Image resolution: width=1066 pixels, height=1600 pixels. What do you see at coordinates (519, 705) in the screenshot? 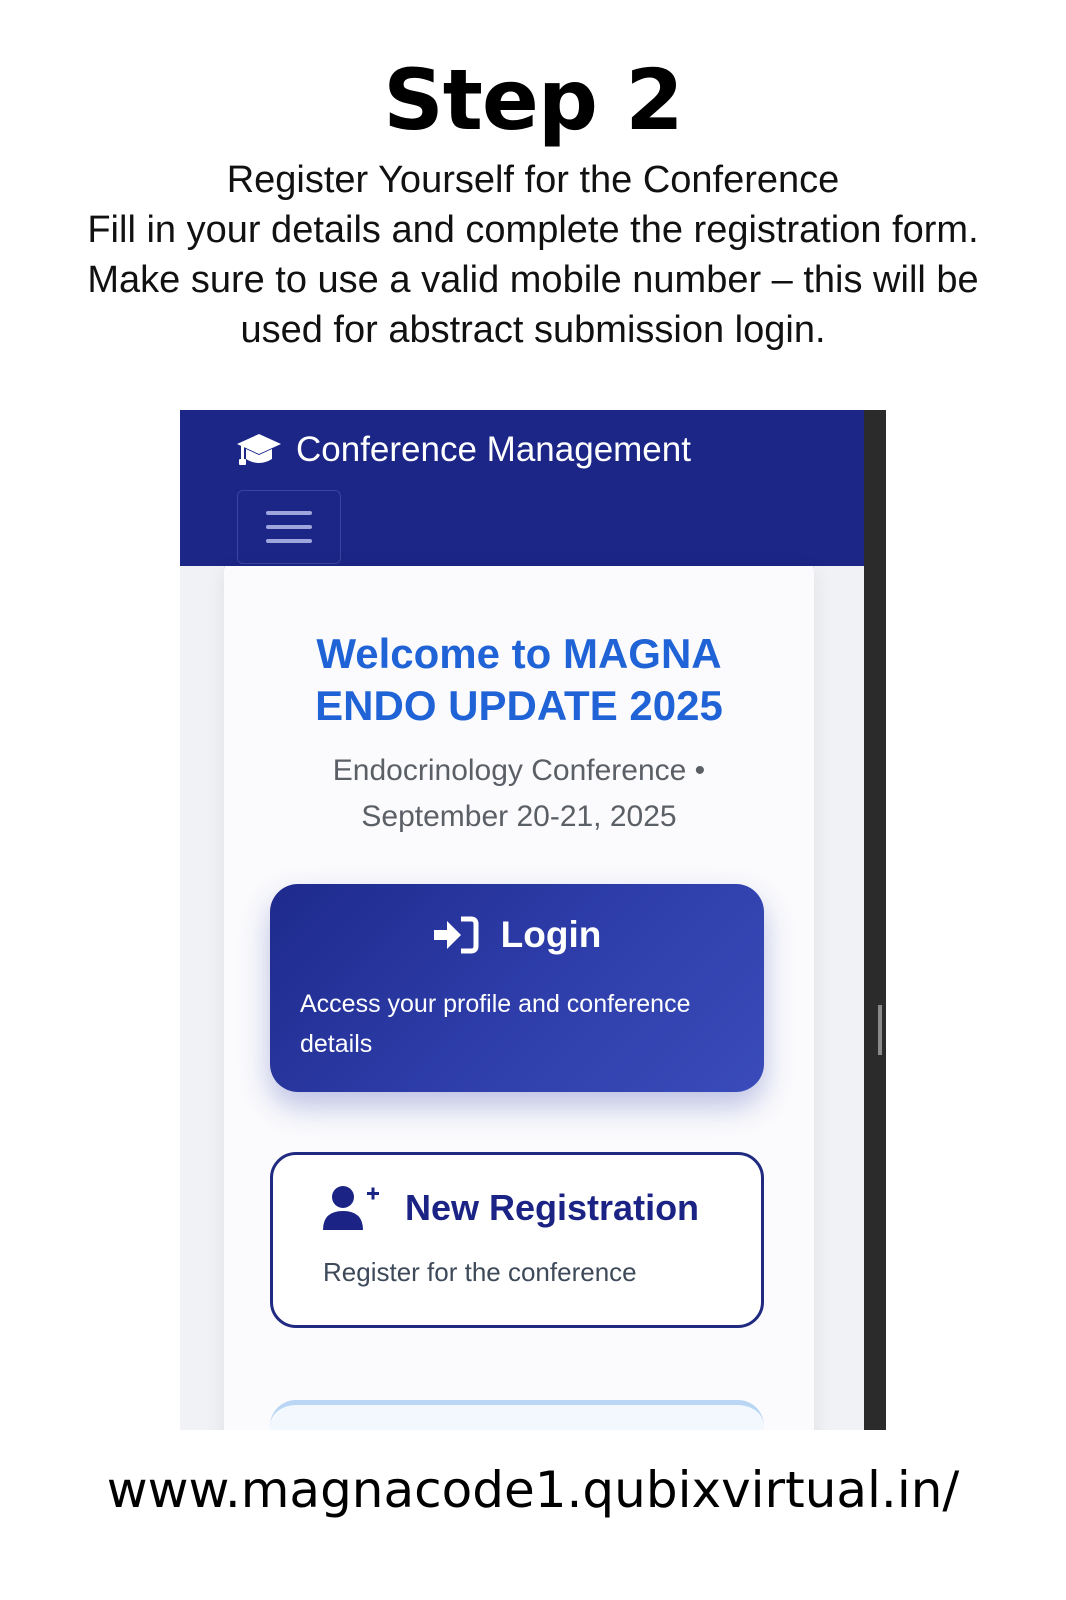
I see `welcome-heading-line: ENDO UPDATE 2025` at bounding box center [519, 705].